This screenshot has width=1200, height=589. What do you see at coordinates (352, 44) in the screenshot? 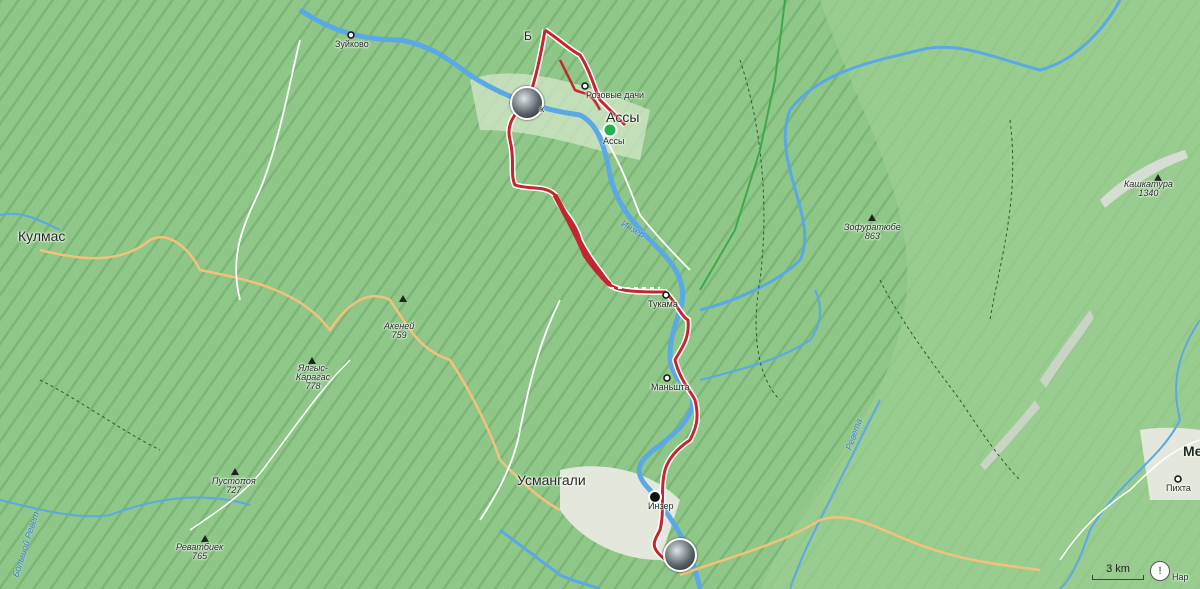
I see `place-label: Зуйково` at bounding box center [352, 44].